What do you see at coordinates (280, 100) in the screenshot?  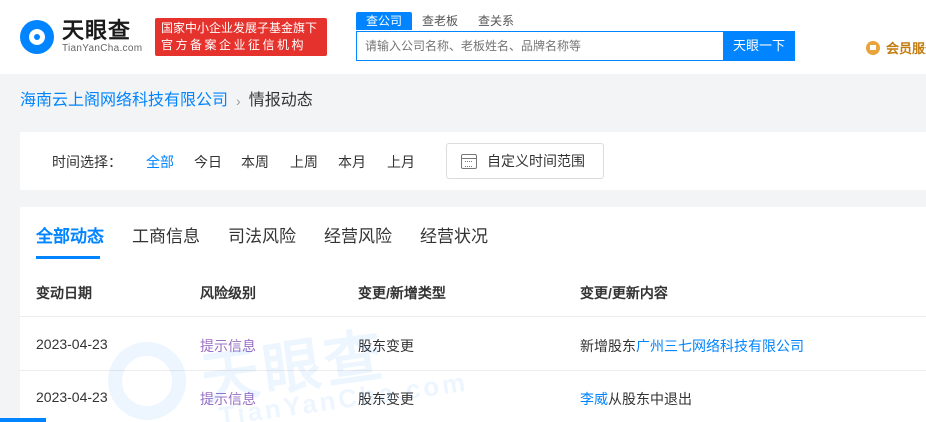 I see `breadcrumb-current: 情报动态` at bounding box center [280, 100].